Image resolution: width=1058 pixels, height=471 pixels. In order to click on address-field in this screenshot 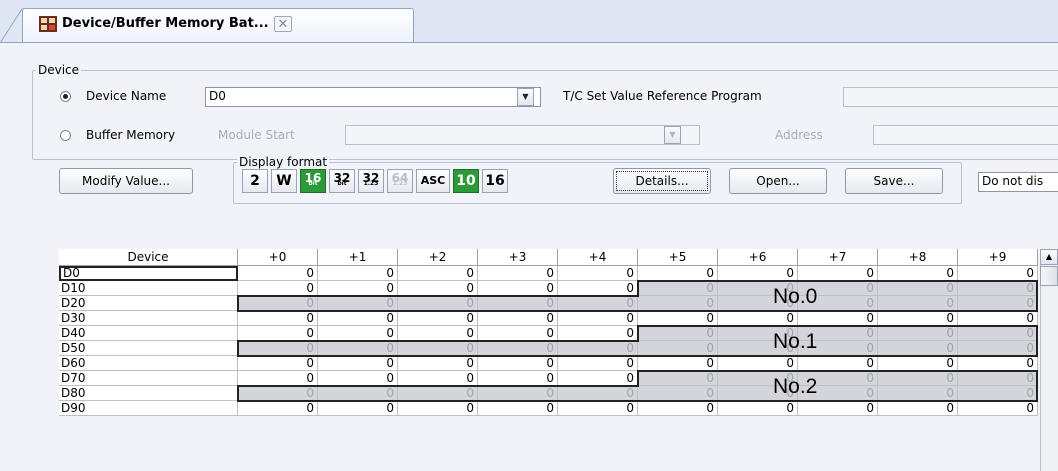, I will do `click(965, 135)`.